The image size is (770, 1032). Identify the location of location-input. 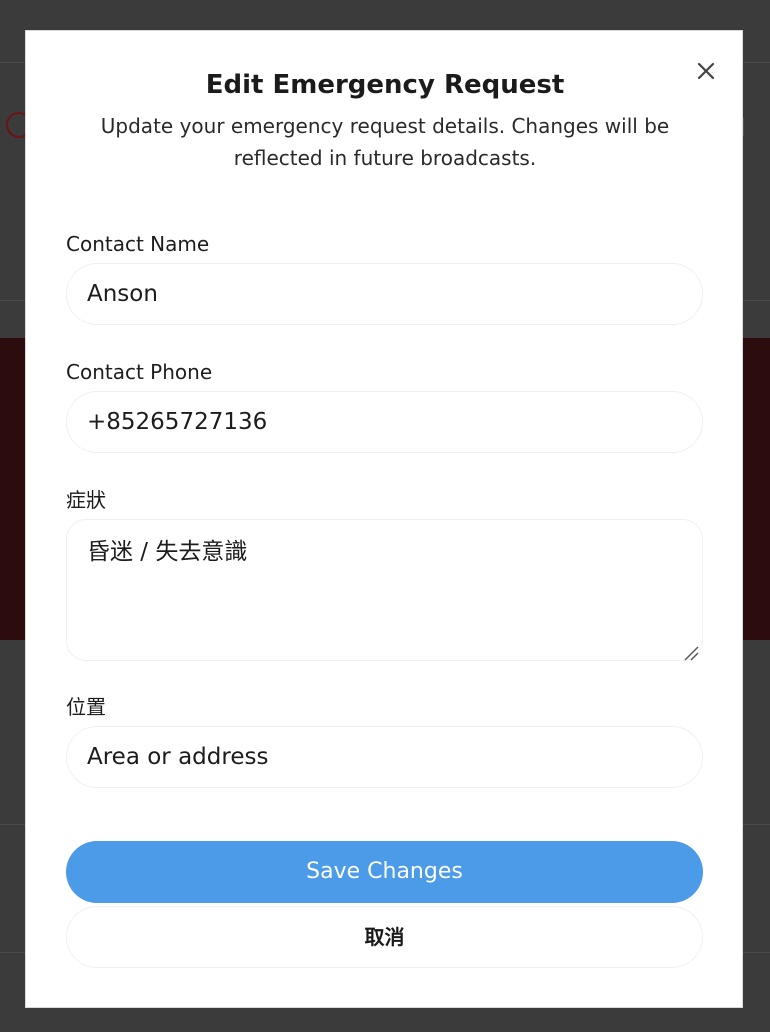
(384, 757).